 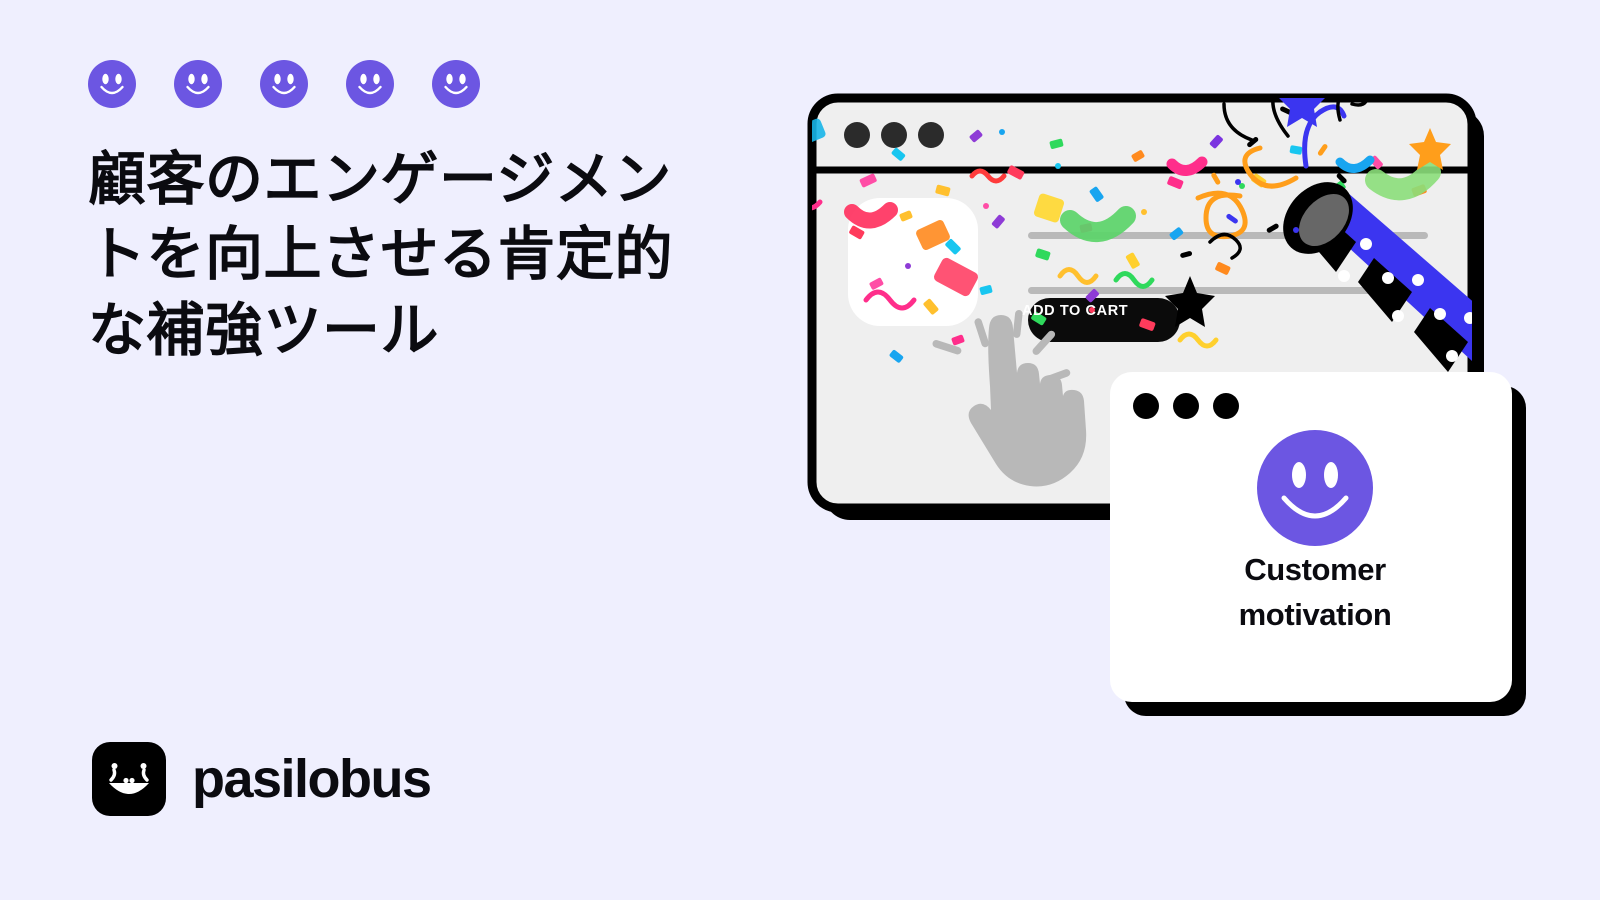 What do you see at coordinates (129, 779) in the screenshot?
I see `laughing-face-icon` at bounding box center [129, 779].